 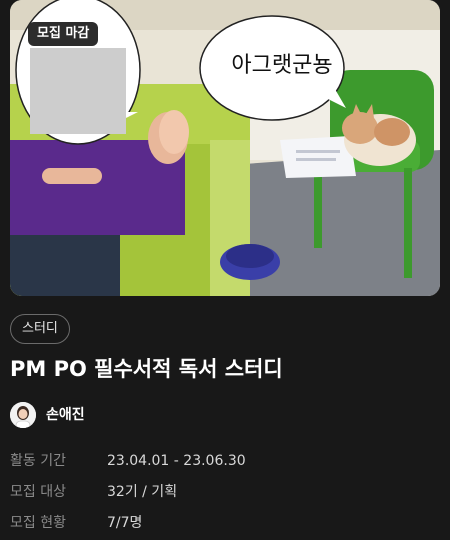 What do you see at coordinates (65, 415) in the screenshot?
I see `author-name: 손애진` at bounding box center [65, 415].